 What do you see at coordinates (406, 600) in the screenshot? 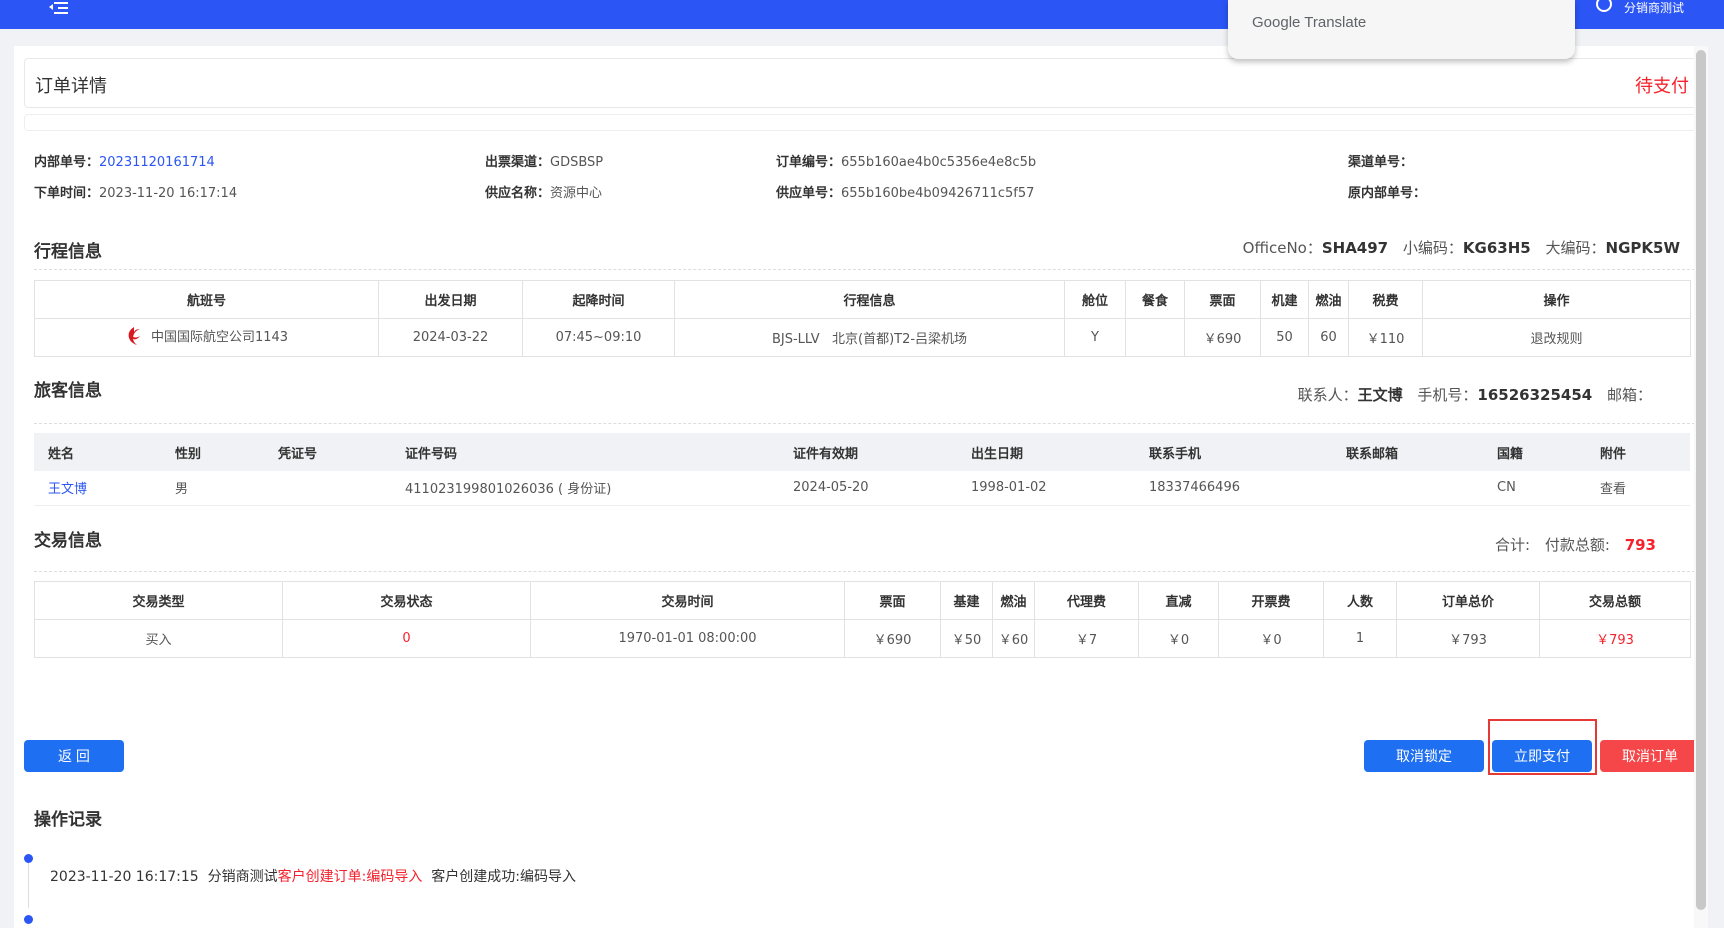
I see `column-header: 交易状态` at bounding box center [406, 600].